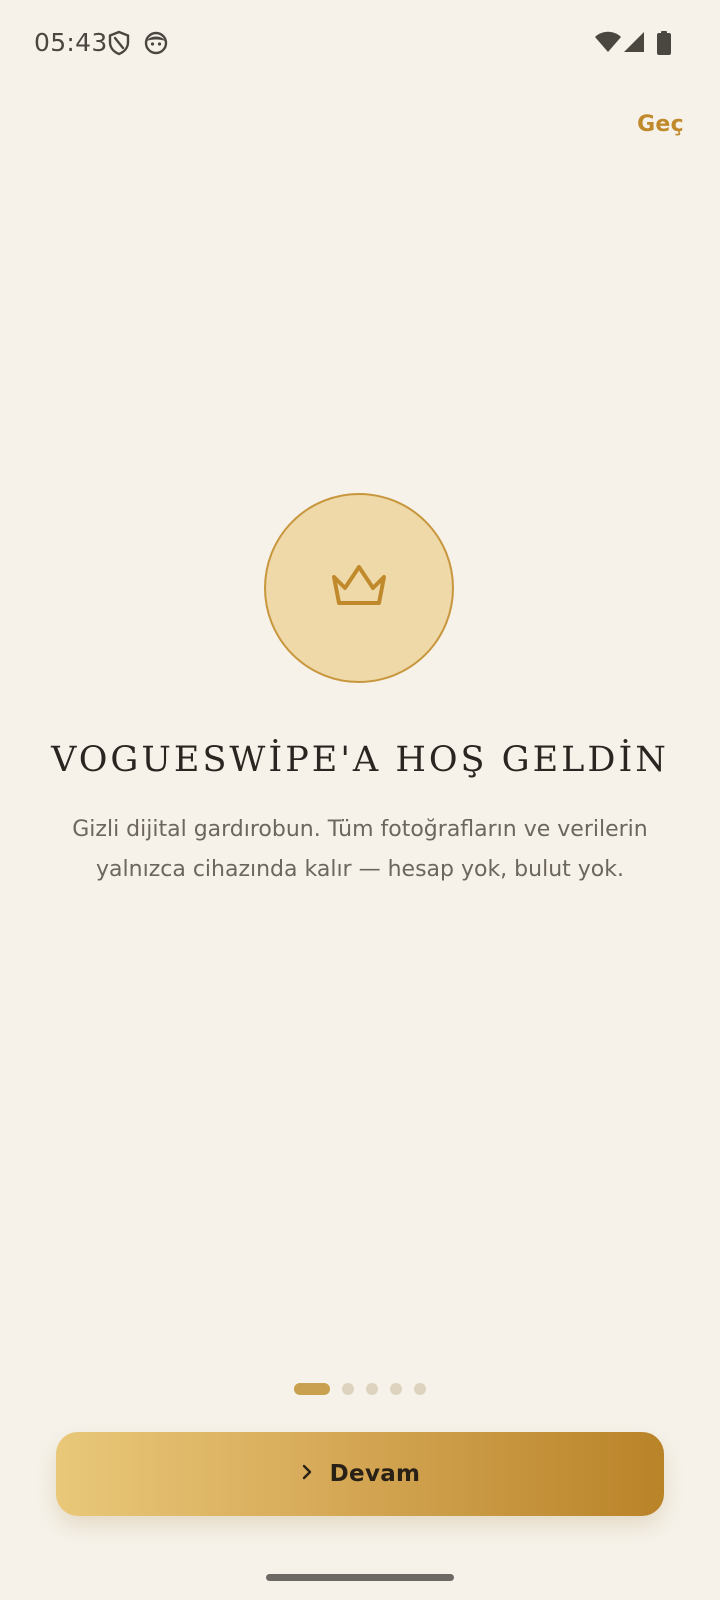 This screenshot has height=1600, width=720. Describe the element at coordinates (360, 760) in the screenshot. I see `welcome-title: VOGUESWİPE'A HOŞ GELDİN` at that location.